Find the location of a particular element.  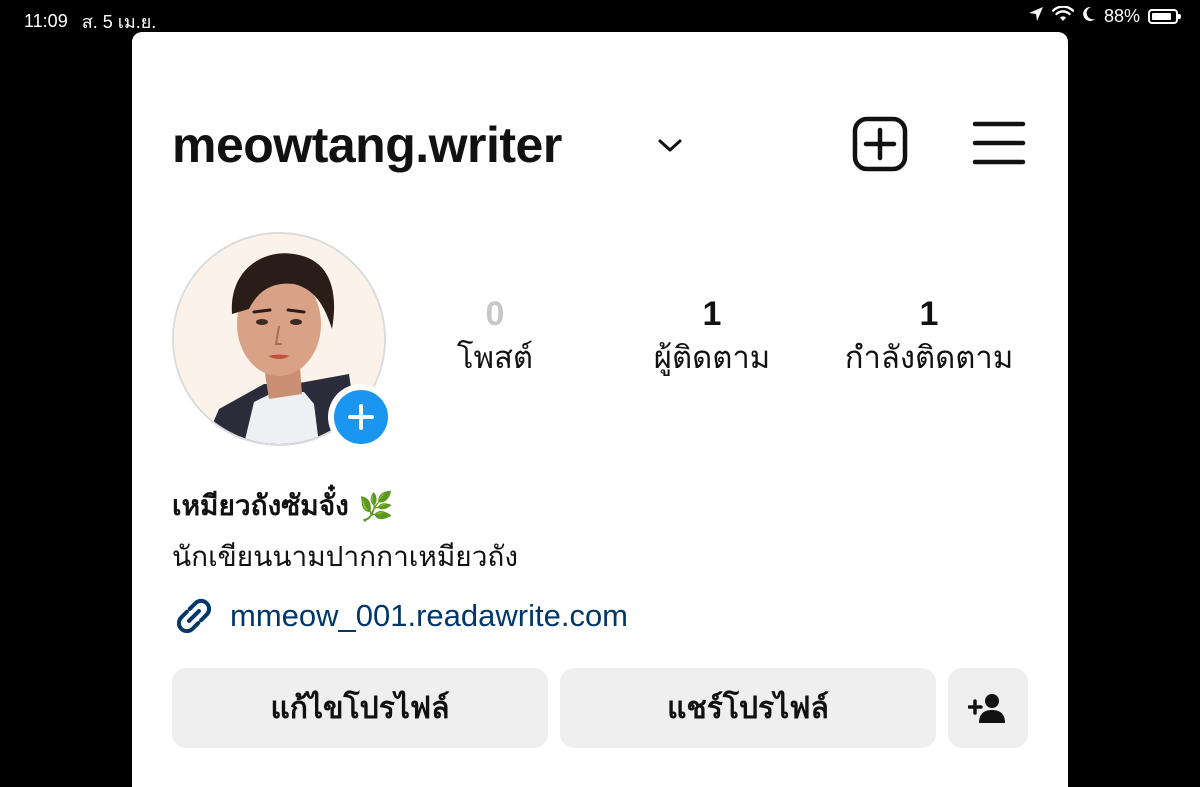

moon-icon is located at coordinates (1089, 16).